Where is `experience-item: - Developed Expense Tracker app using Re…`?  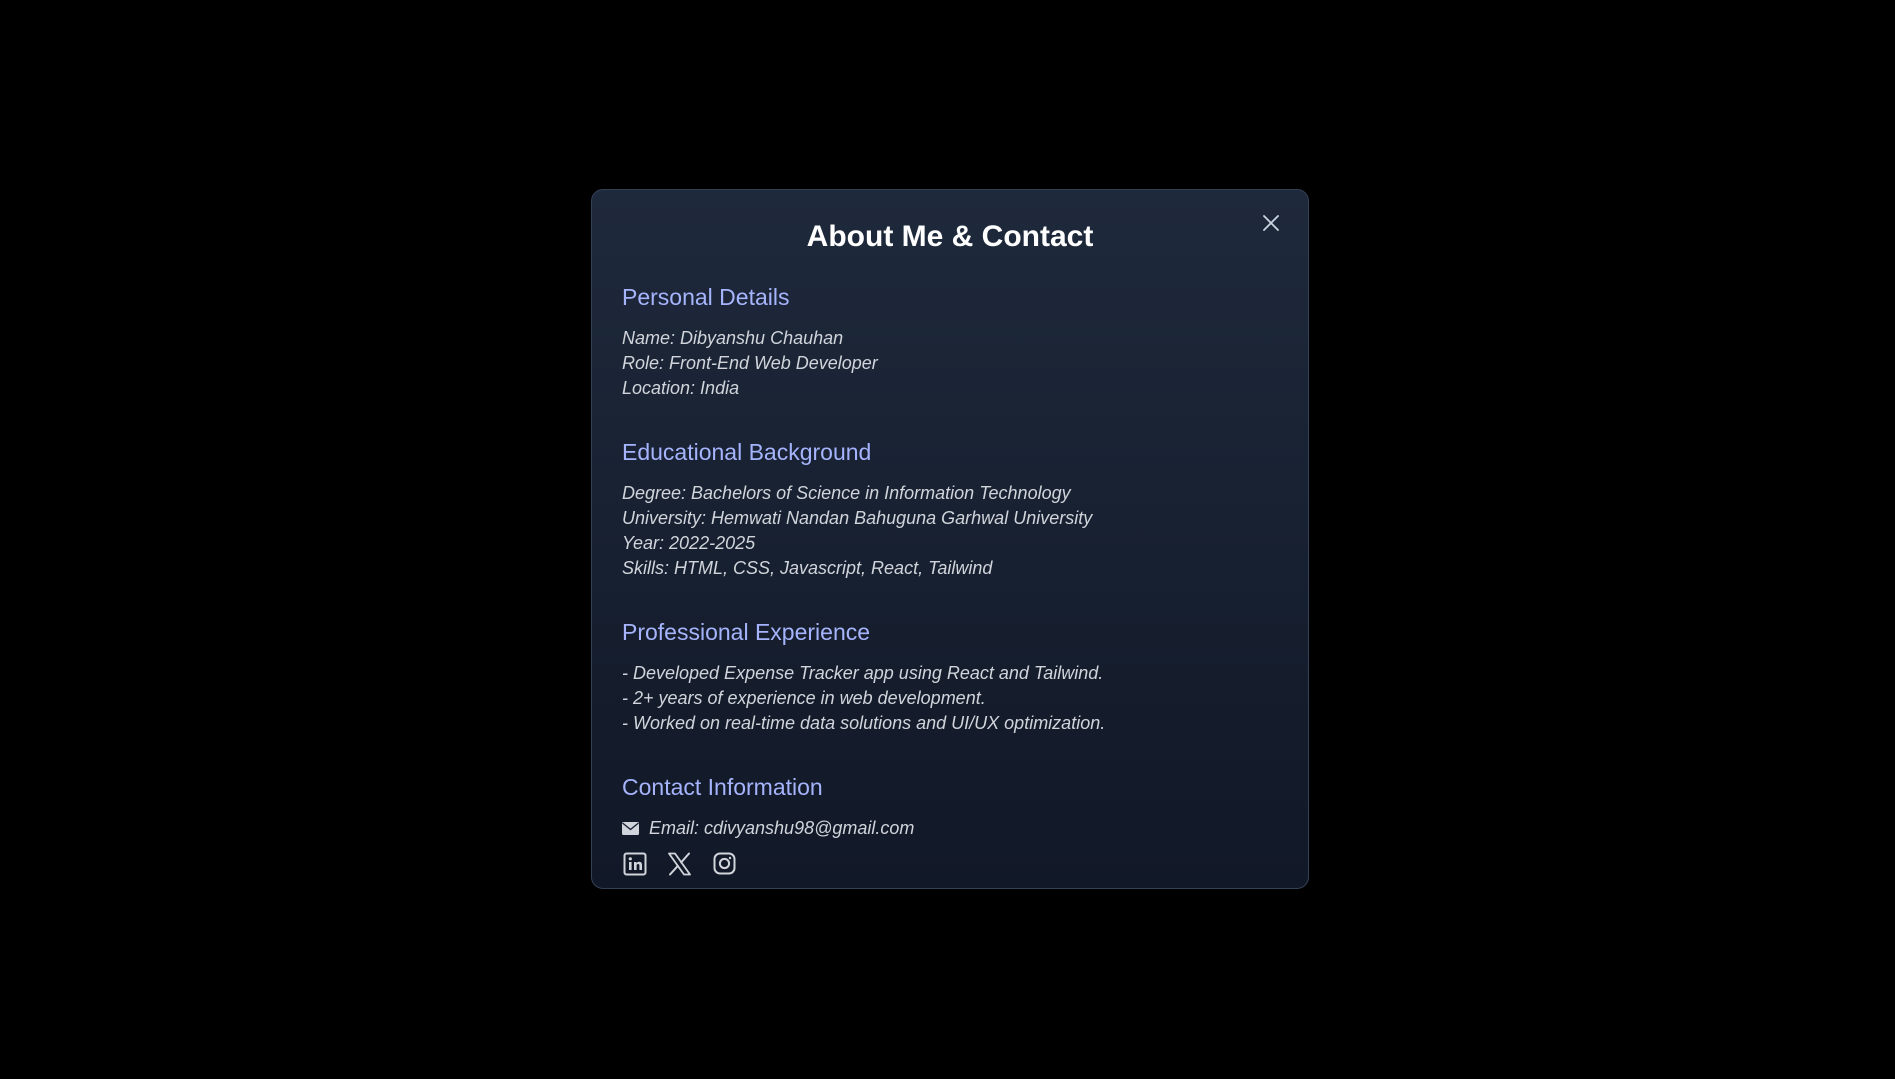 experience-item: - Developed Expense Tracker app using Re… is located at coordinates (863, 673).